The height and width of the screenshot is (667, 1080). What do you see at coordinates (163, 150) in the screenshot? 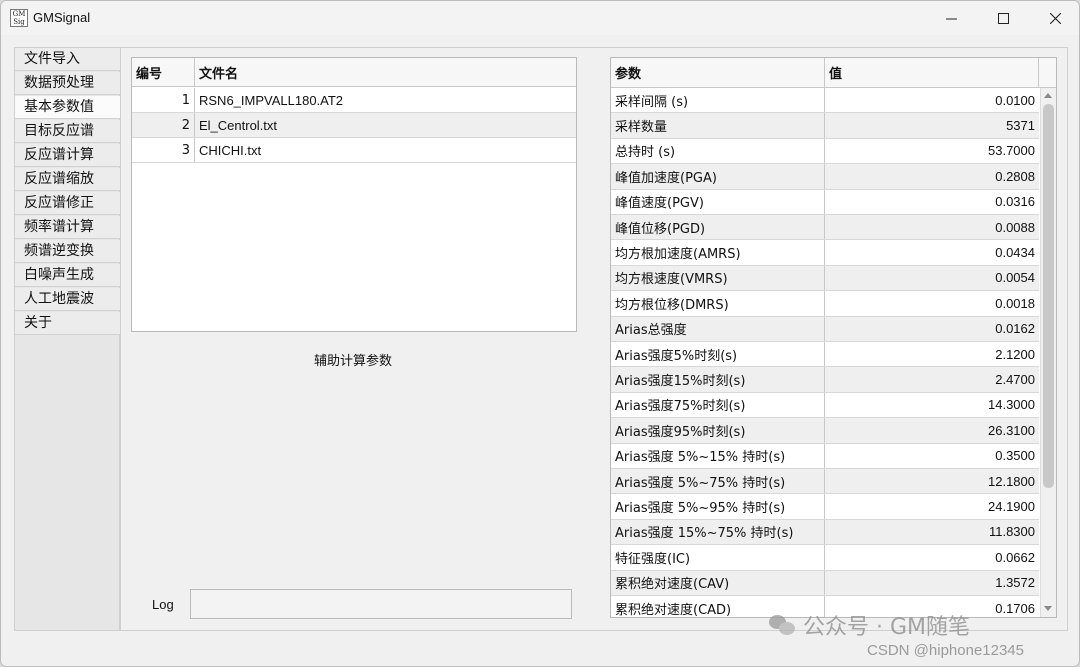
I see `file-index-cell: 3` at bounding box center [163, 150].